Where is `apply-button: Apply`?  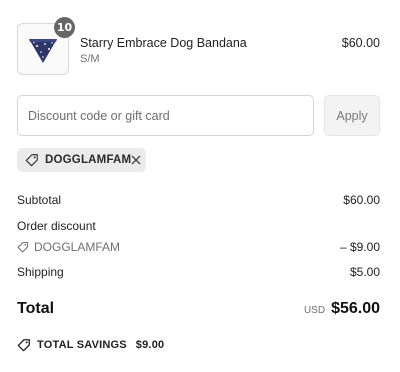
apply-button: Apply is located at coordinates (352, 115).